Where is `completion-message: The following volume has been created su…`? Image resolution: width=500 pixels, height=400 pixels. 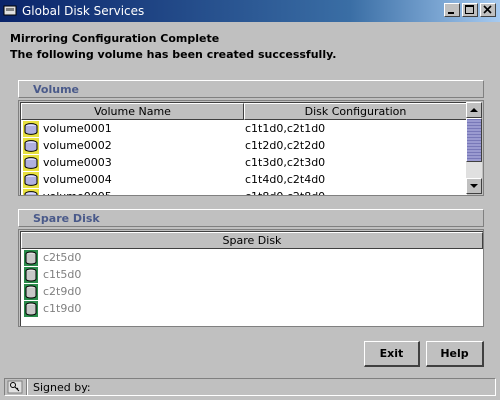
completion-message: The following volume has been created su… is located at coordinates (173, 54).